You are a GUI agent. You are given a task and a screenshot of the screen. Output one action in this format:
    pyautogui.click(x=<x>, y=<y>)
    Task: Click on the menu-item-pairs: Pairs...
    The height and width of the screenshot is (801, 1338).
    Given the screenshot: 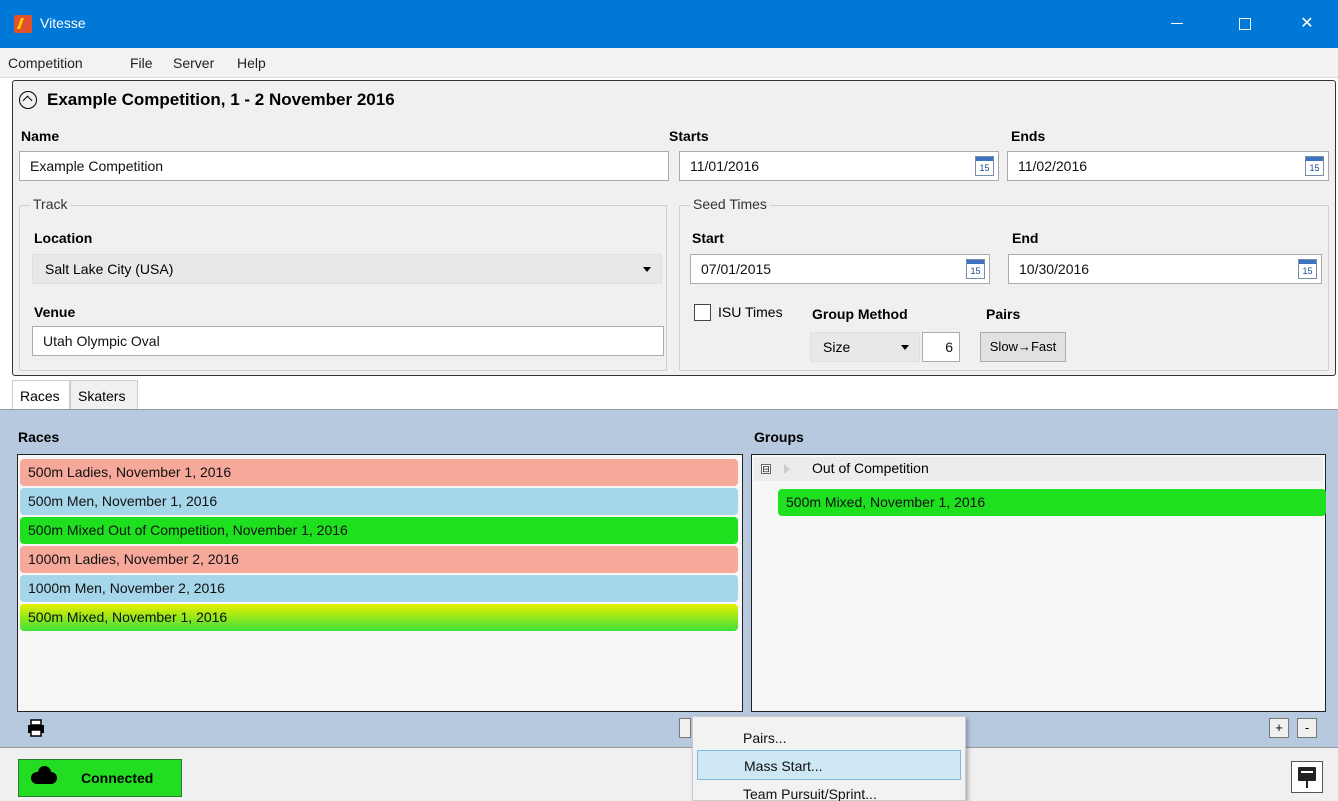 What is the action you would take?
    pyautogui.click(x=829, y=738)
    